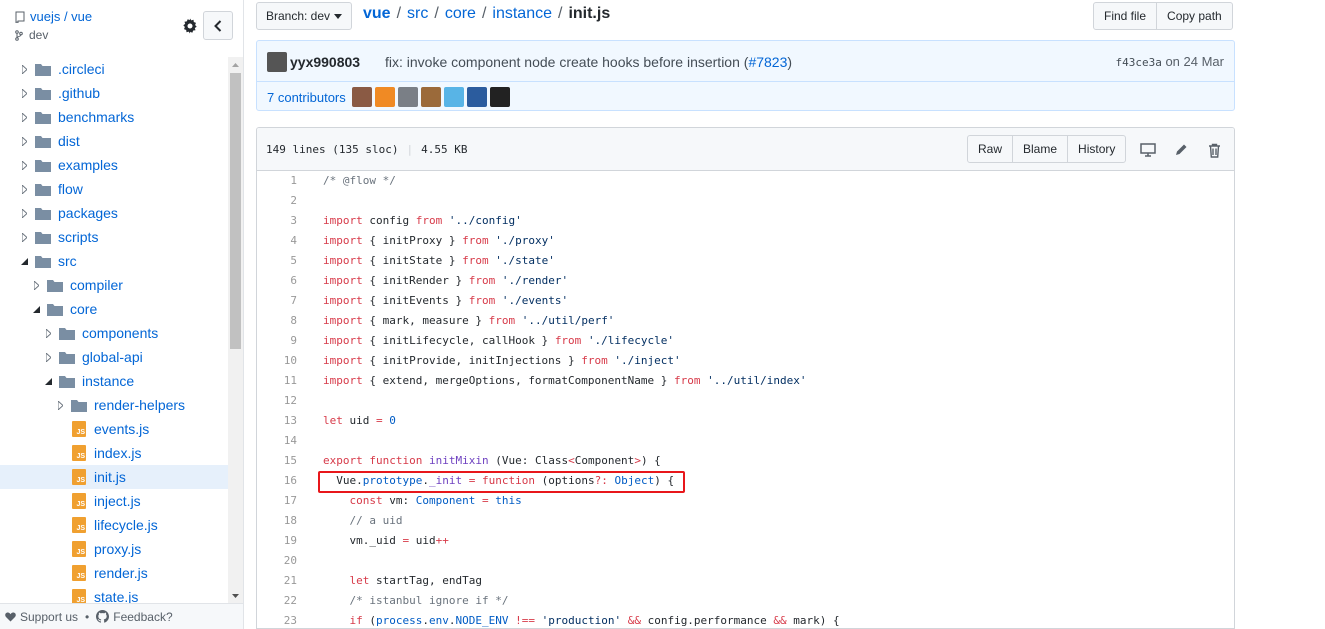 The width and height of the screenshot is (1325, 629). What do you see at coordinates (114, 333) in the screenshot?
I see `sidebar-item-components: components` at bounding box center [114, 333].